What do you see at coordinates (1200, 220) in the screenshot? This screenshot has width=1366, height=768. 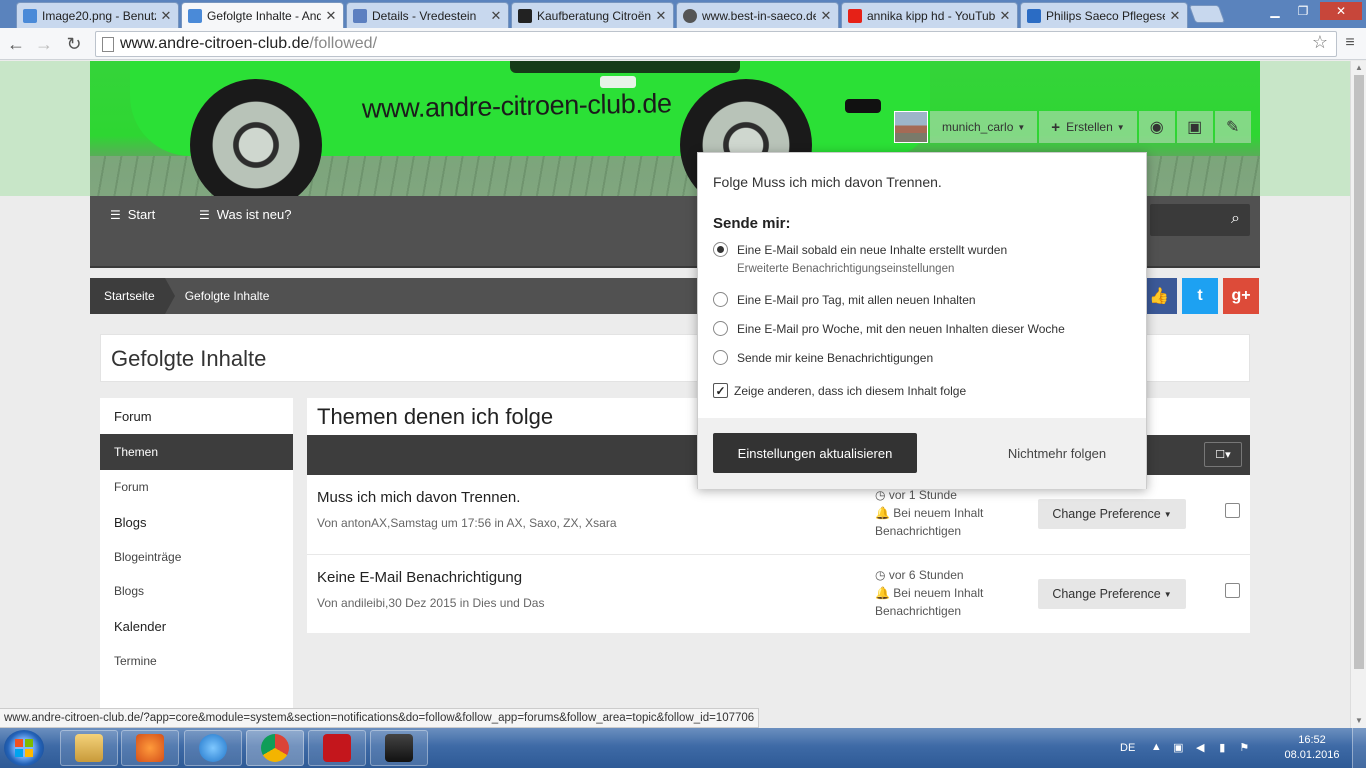 I see `search-box: ⌕` at bounding box center [1200, 220].